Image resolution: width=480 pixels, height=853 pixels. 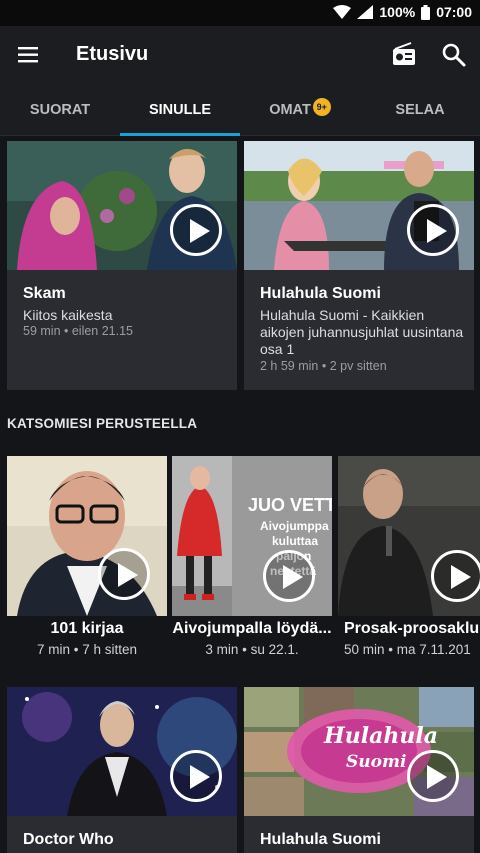 What do you see at coordinates (409, 561) in the screenshot?
I see `recommended-item: Prosak-proosaklu 50 min • ma 7.11.201` at bounding box center [409, 561].